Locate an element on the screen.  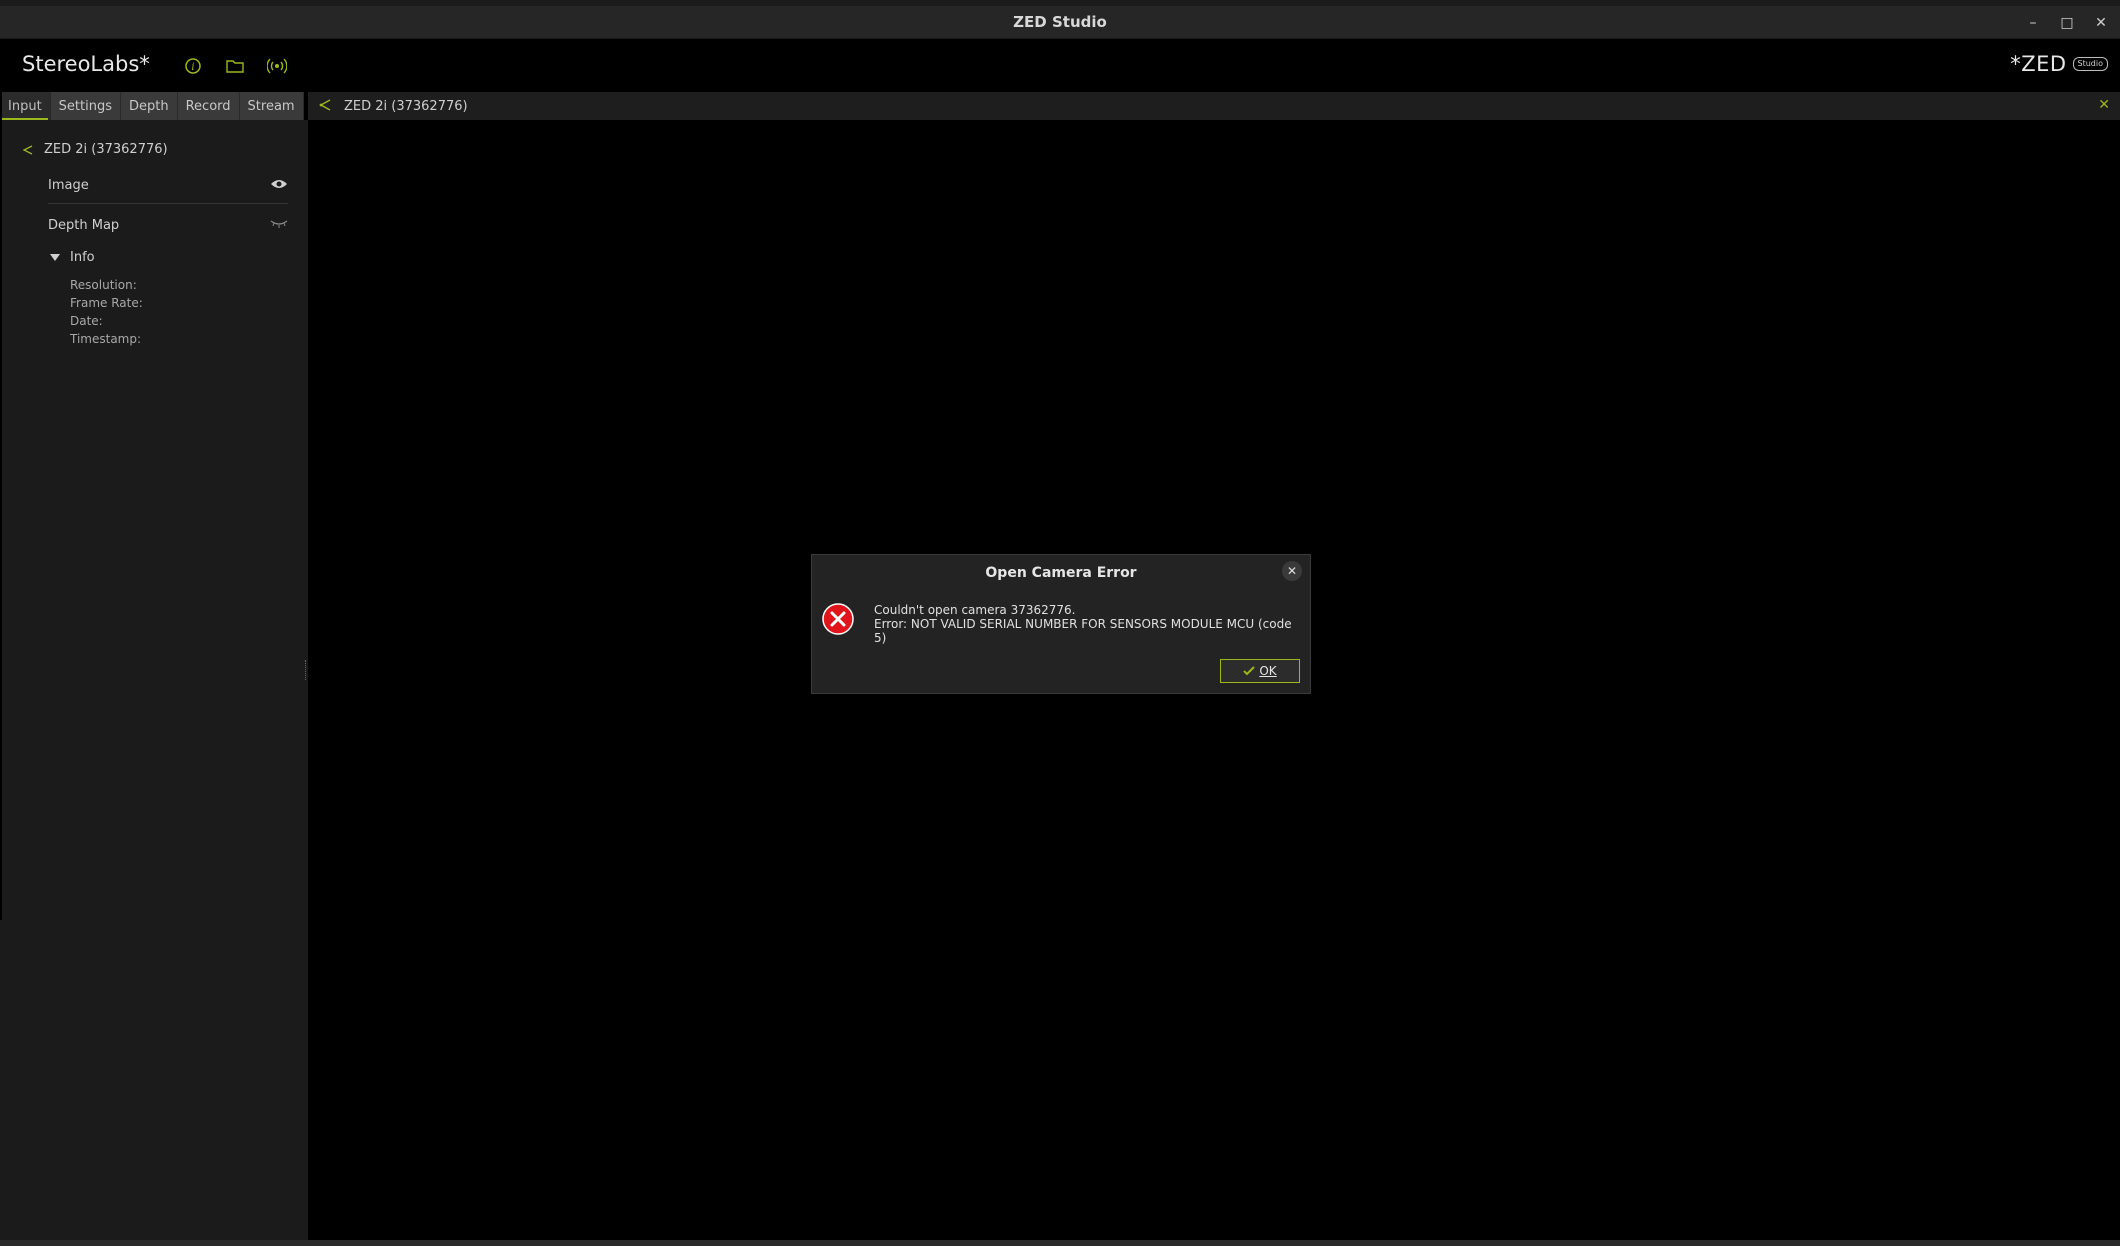
ok-button-label: OK is located at coordinates (1268, 671).